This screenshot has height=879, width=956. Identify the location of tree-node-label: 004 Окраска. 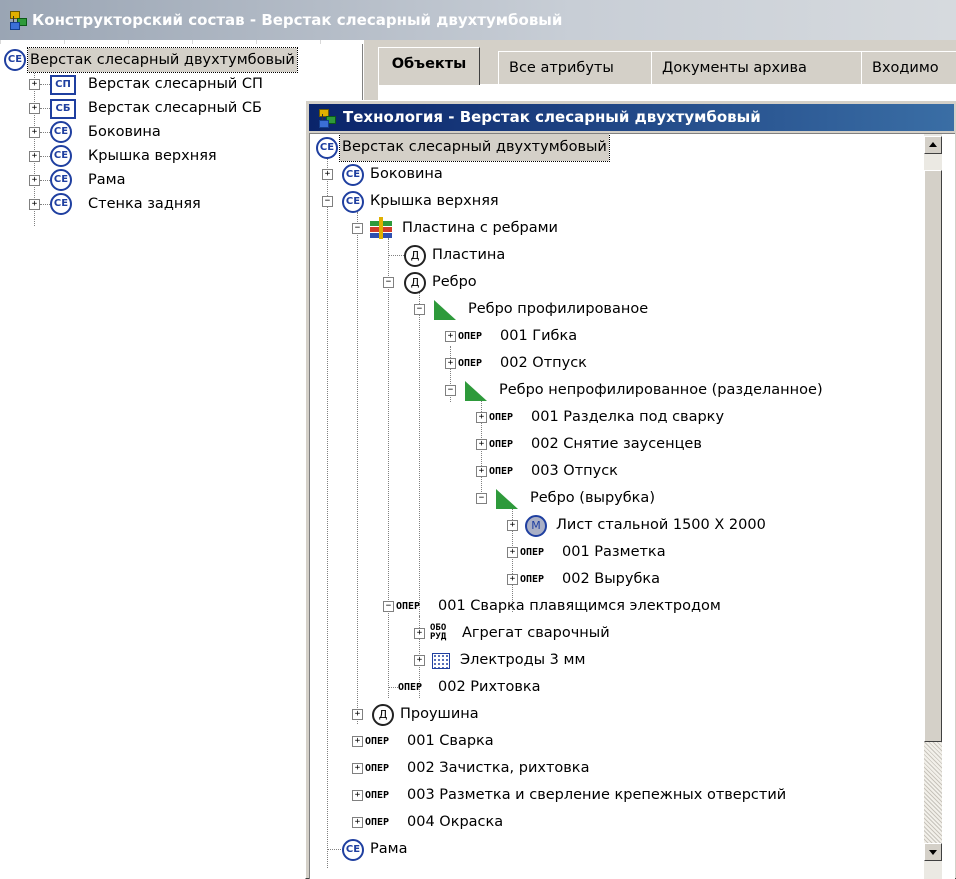
(455, 822).